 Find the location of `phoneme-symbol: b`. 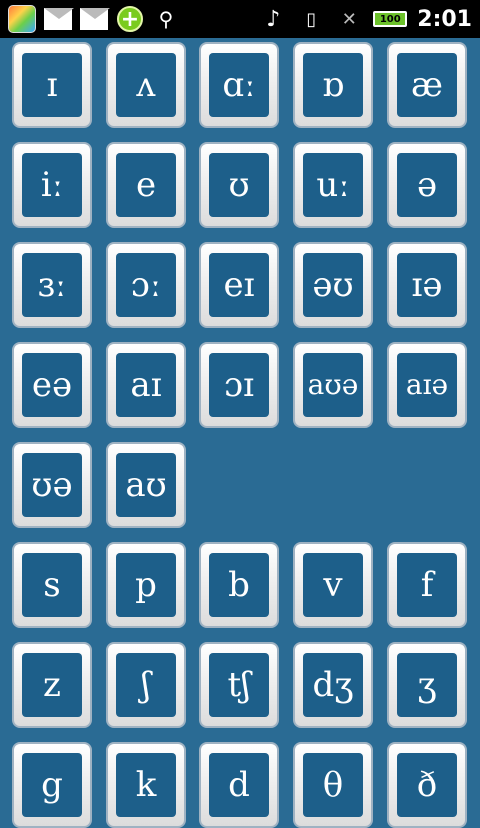

phoneme-symbol: b is located at coordinates (239, 585).